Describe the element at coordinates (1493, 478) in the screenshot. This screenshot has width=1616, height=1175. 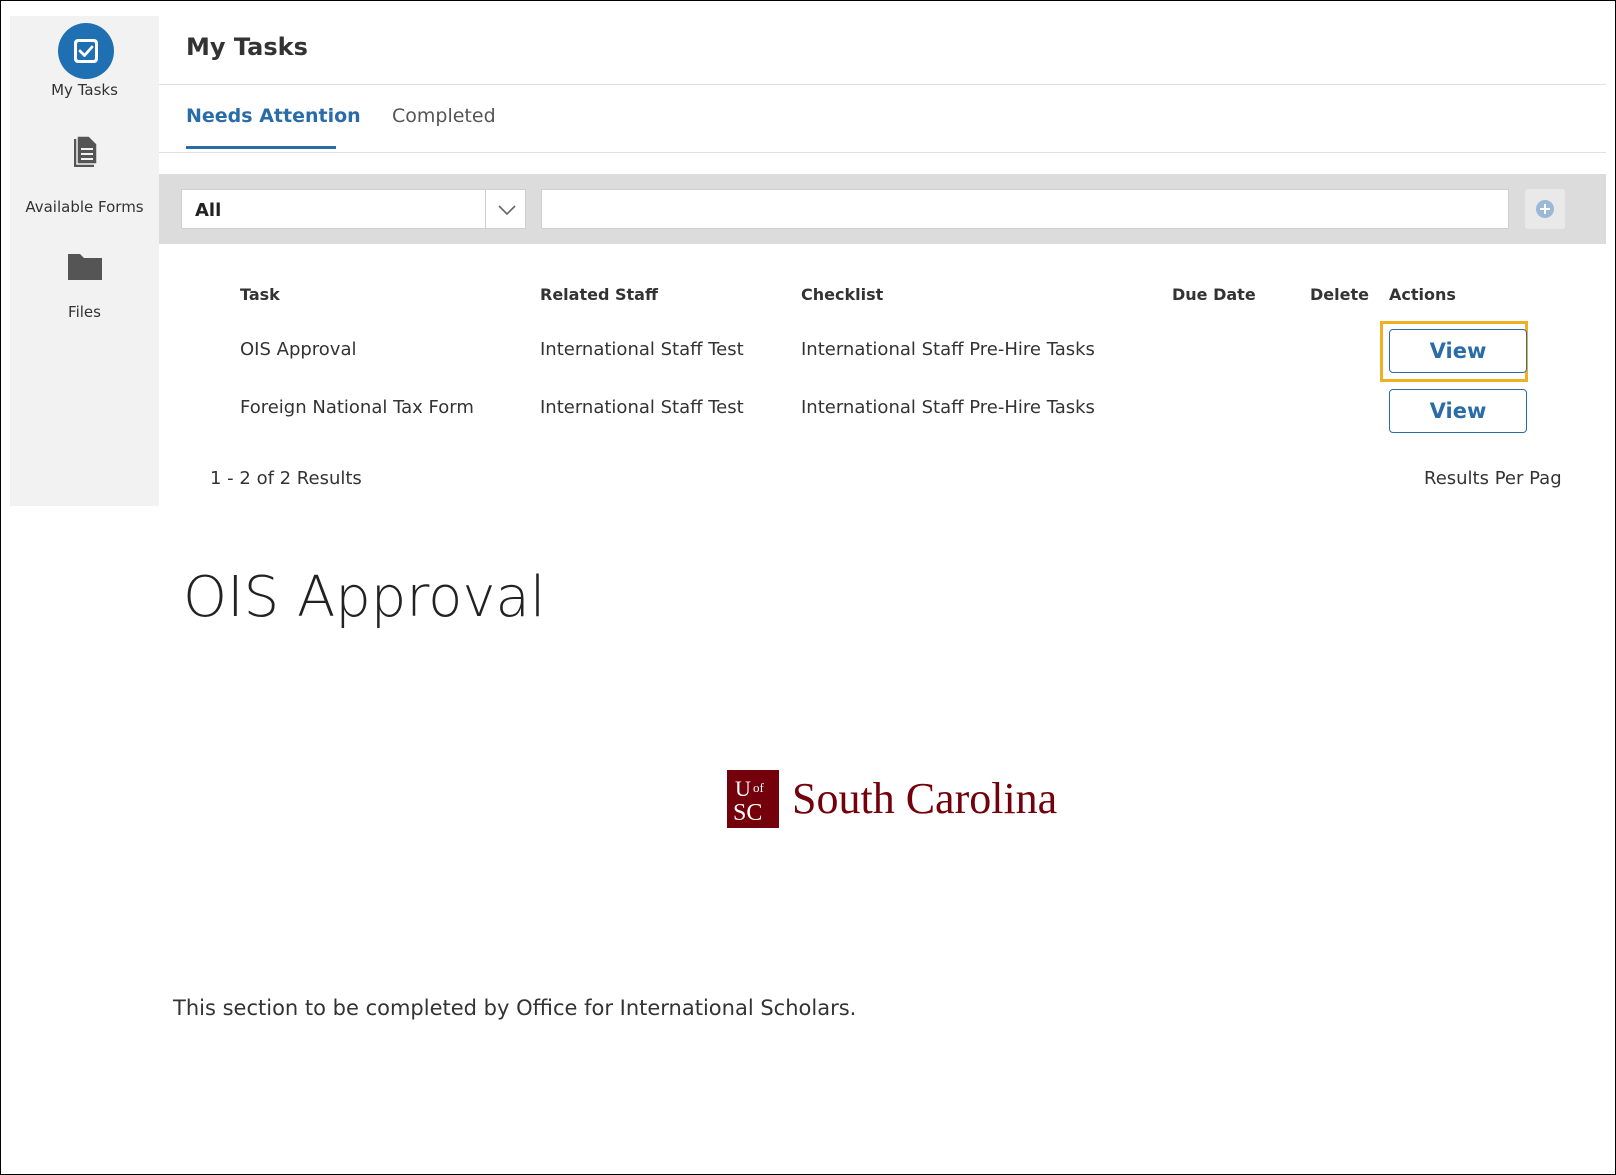
I see `results-per-page-label: Results Per Pag` at that location.